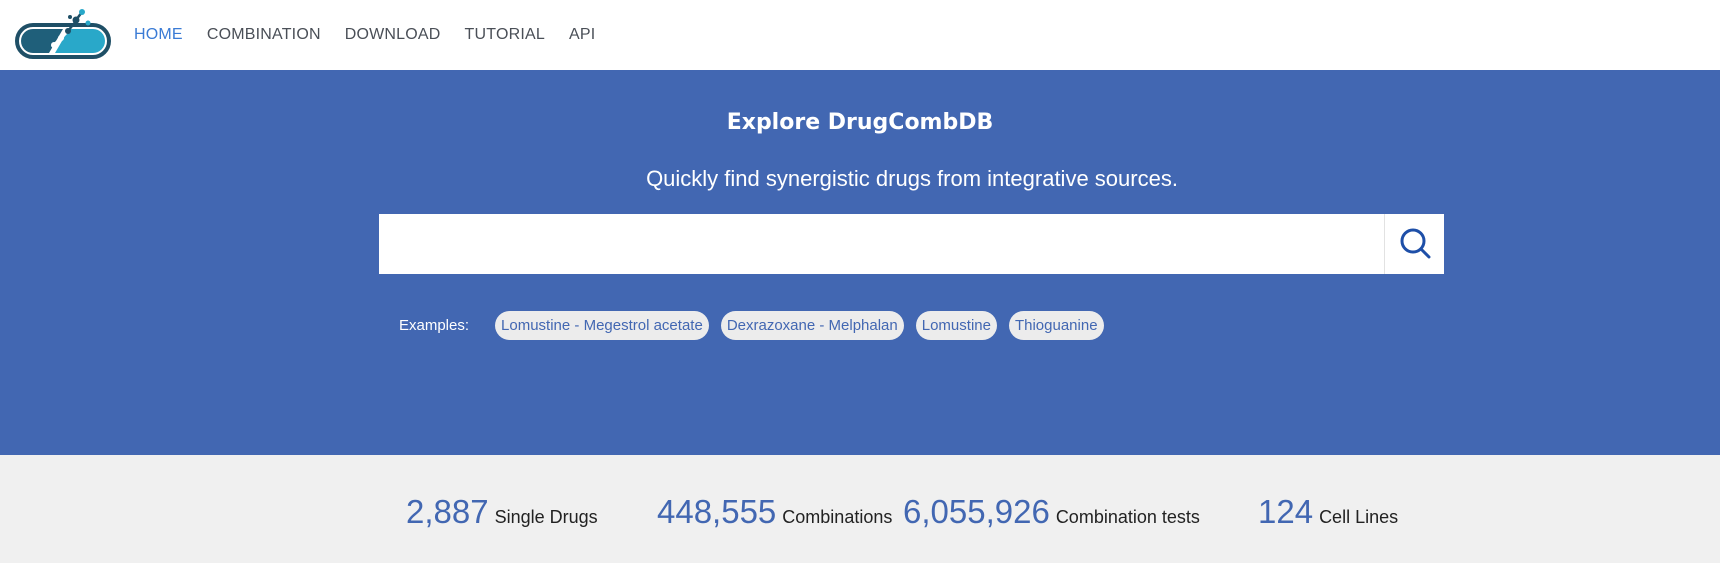 The height and width of the screenshot is (563, 1720). Describe the element at coordinates (64, 35) in the screenshot. I see `drugcombdb-logo-icon` at that location.